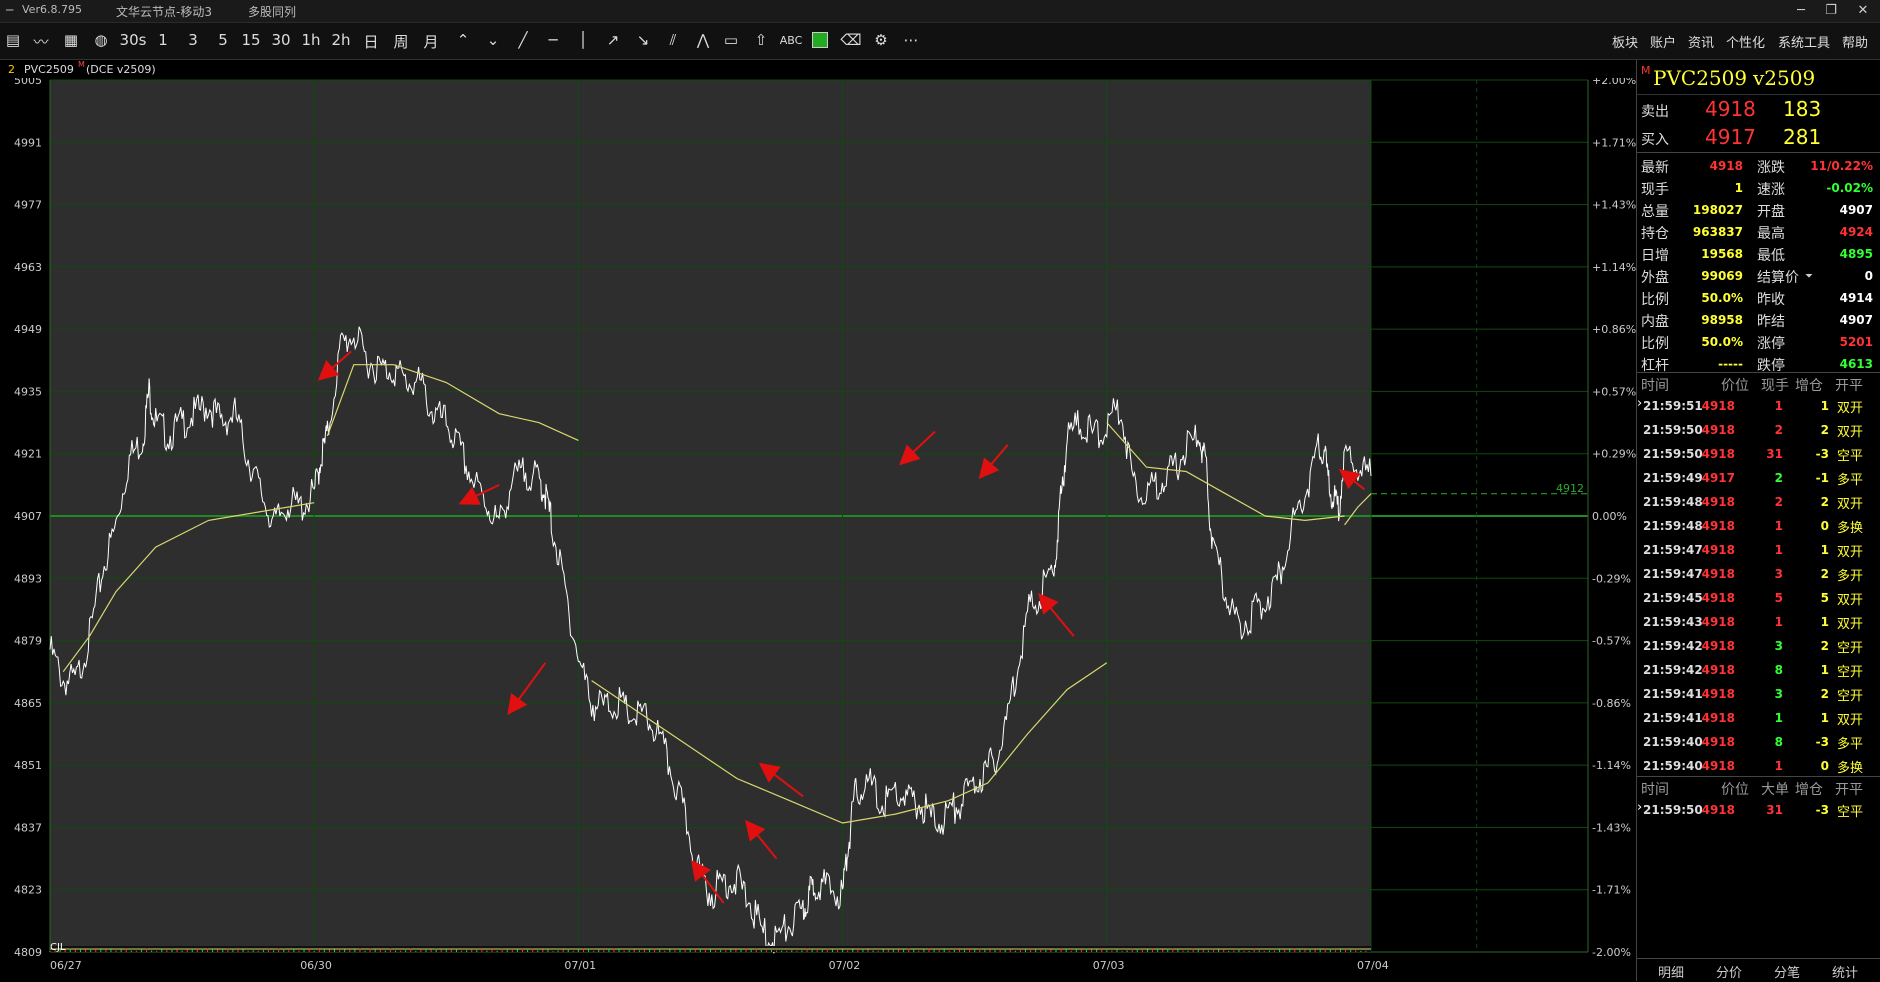  Describe the element at coordinates (1758, 406) in the screenshot. I see `trade-row: › 21:59:51 4918 1 1 双开` at that location.